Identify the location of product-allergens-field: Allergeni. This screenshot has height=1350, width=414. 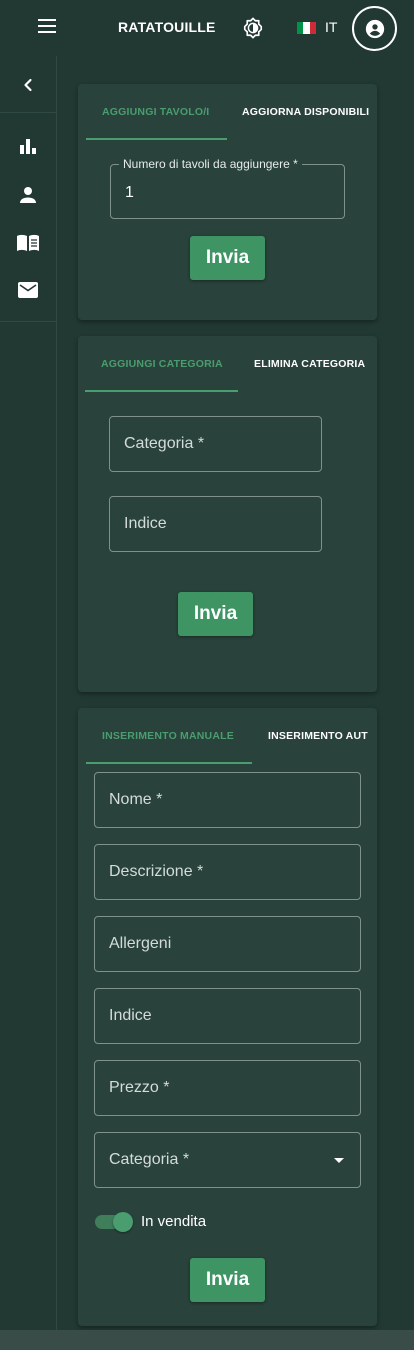
(227, 944).